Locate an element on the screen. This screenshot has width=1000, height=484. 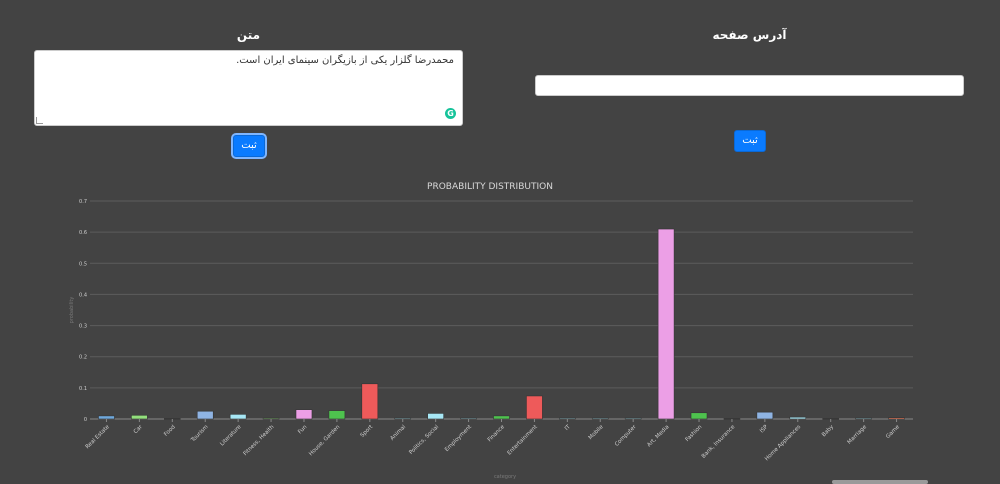
x-tick-label: Employment is located at coordinates (458, 438).